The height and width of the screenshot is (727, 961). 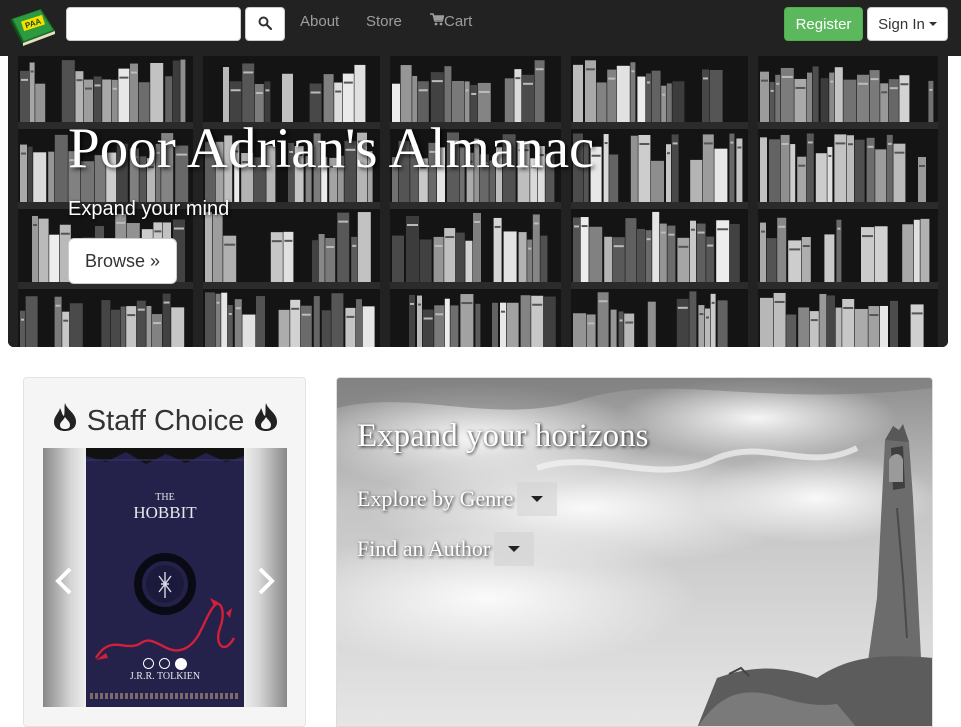 I want to click on nav-link-about: About, so click(x=319, y=21).